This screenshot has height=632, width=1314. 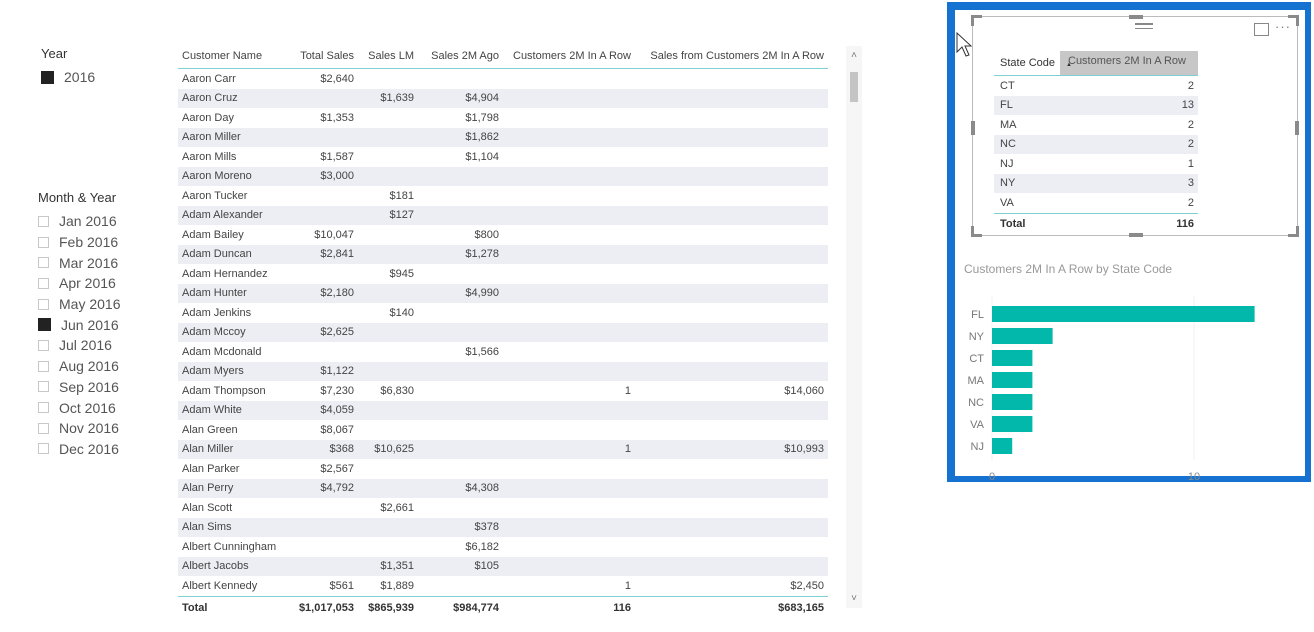 I want to click on resize-handle-right, so click(x=1297, y=128).